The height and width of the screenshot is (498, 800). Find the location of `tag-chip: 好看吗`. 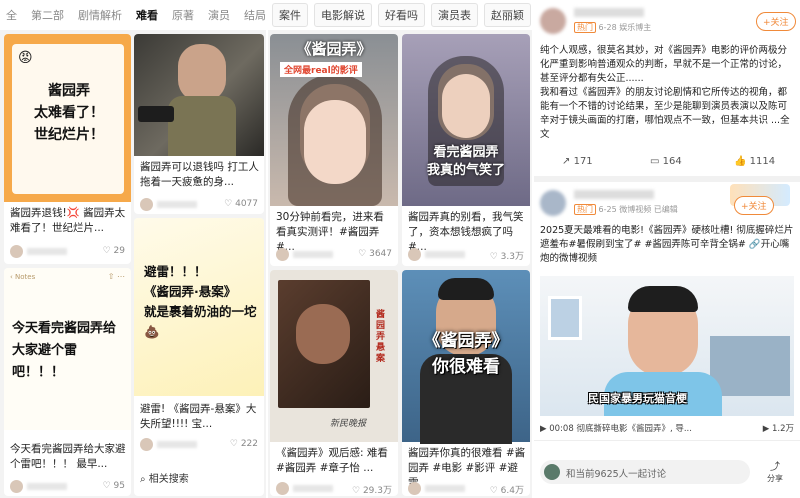

tag-chip: 好看吗 is located at coordinates (401, 15).